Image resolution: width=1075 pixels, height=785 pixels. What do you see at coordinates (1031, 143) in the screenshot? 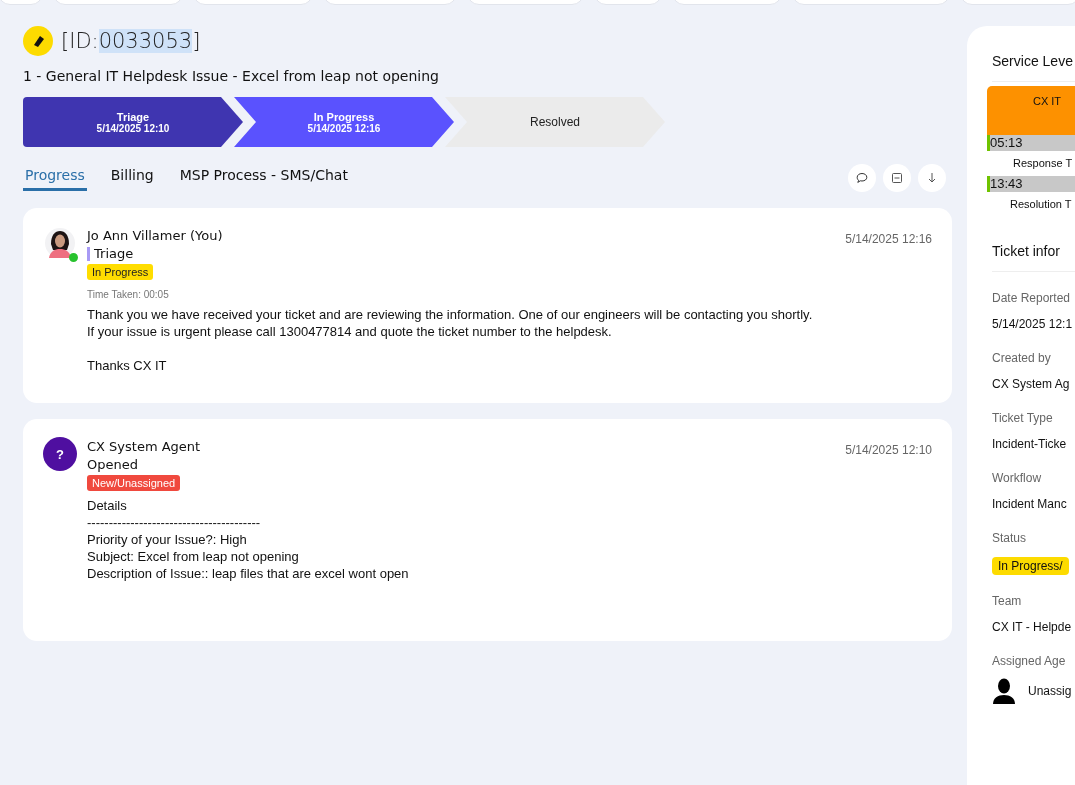
I see `timer-bar: 05:13` at bounding box center [1031, 143].